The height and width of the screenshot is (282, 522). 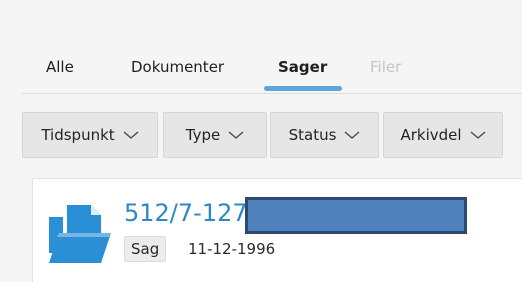 What do you see at coordinates (145, 249) in the screenshot?
I see `type-badge: Sag` at bounding box center [145, 249].